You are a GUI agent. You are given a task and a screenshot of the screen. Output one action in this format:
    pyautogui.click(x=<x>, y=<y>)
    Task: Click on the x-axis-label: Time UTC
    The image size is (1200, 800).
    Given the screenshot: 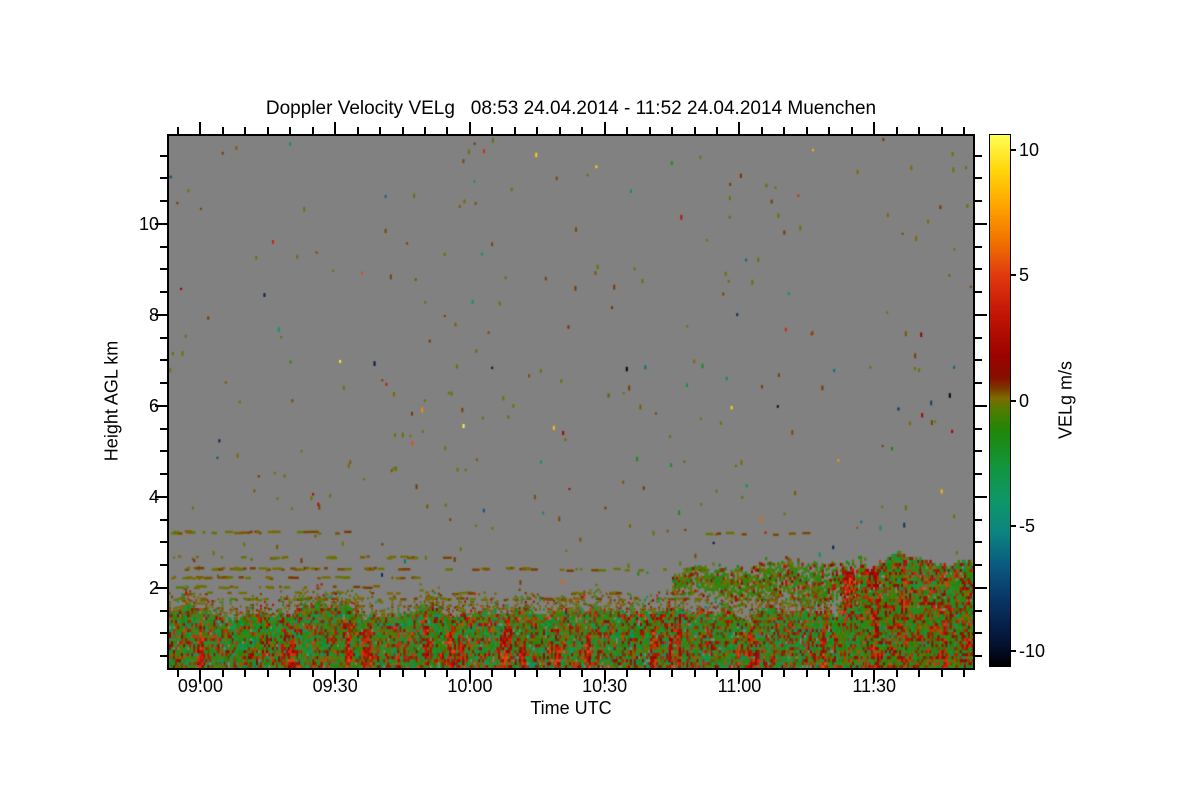 What is the action you would take?
    pyautogui.click(x=571, y=708)
    